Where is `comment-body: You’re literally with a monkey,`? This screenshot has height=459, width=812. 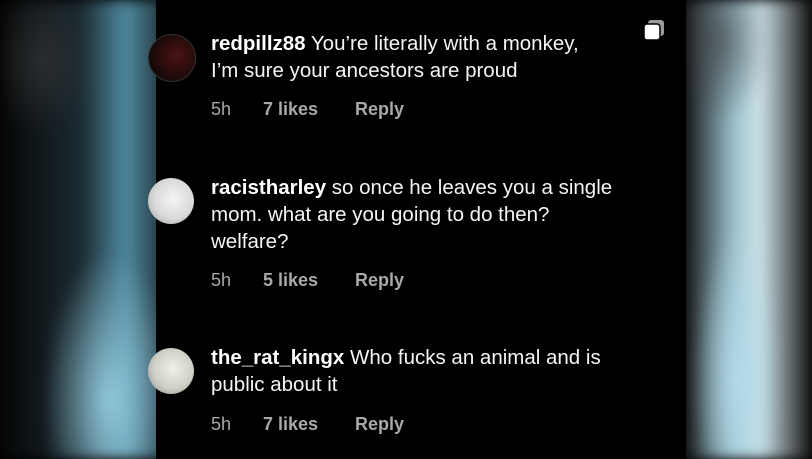 comment-body: You’re literally with a monkey, is located at coordinates (442, 43).